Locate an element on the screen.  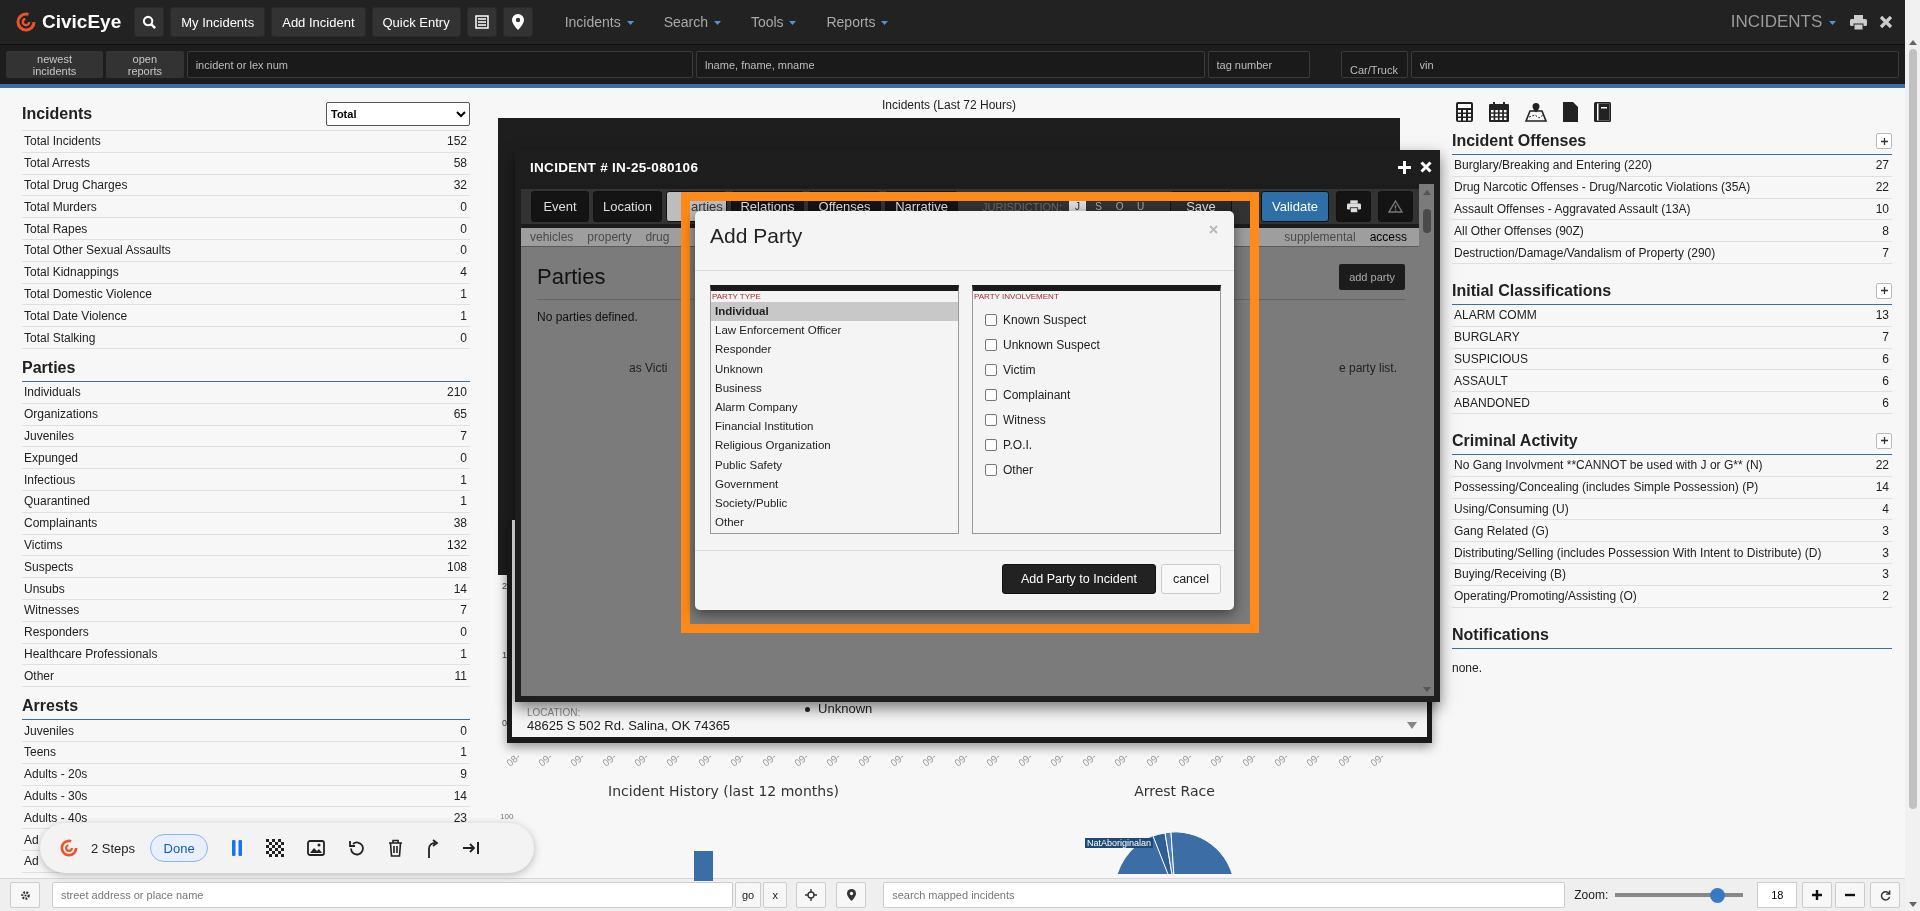
list-option: Government is located at coordinates (834, 484).